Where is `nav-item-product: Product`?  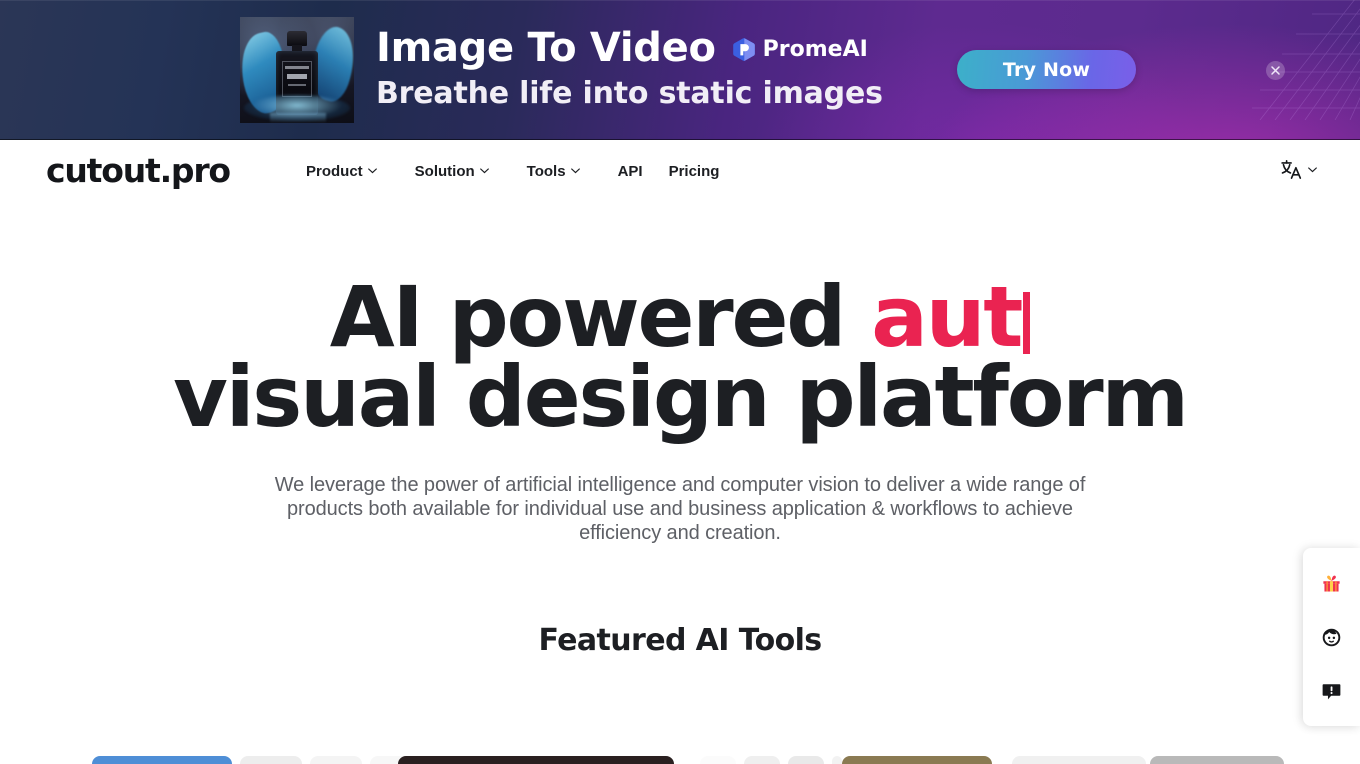
nav-item-product: Product is located at coordinates (349, 171).